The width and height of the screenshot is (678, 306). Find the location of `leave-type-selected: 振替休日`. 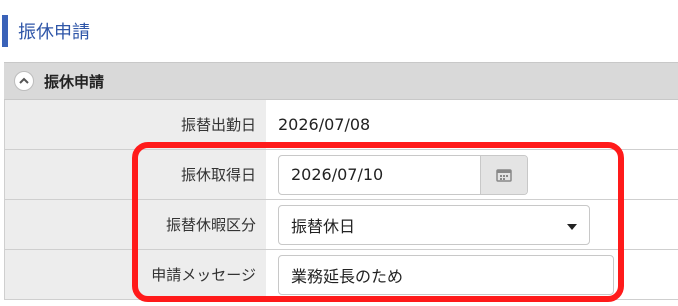

leave-type-selected: 振替休日 is located at coordinates (323, 225).